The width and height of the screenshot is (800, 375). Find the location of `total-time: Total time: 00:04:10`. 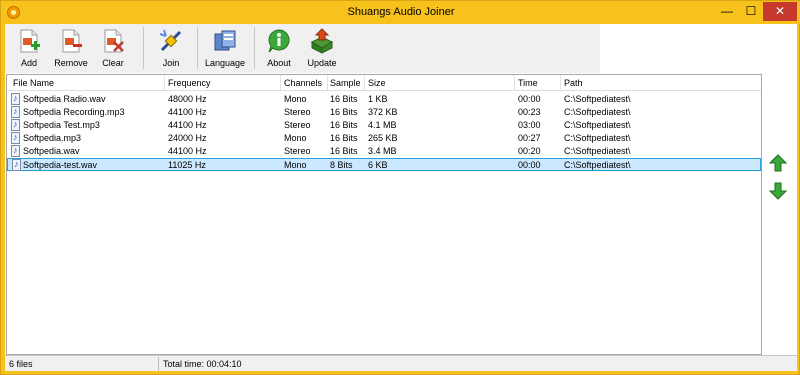

total-time: Total time: 00:04:10 is located at coordinates (202, 364).